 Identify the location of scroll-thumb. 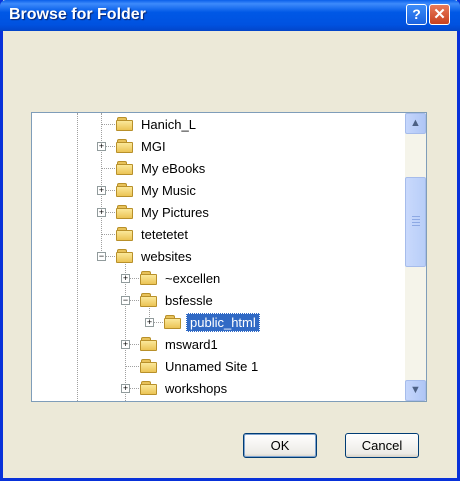
(415, 222).